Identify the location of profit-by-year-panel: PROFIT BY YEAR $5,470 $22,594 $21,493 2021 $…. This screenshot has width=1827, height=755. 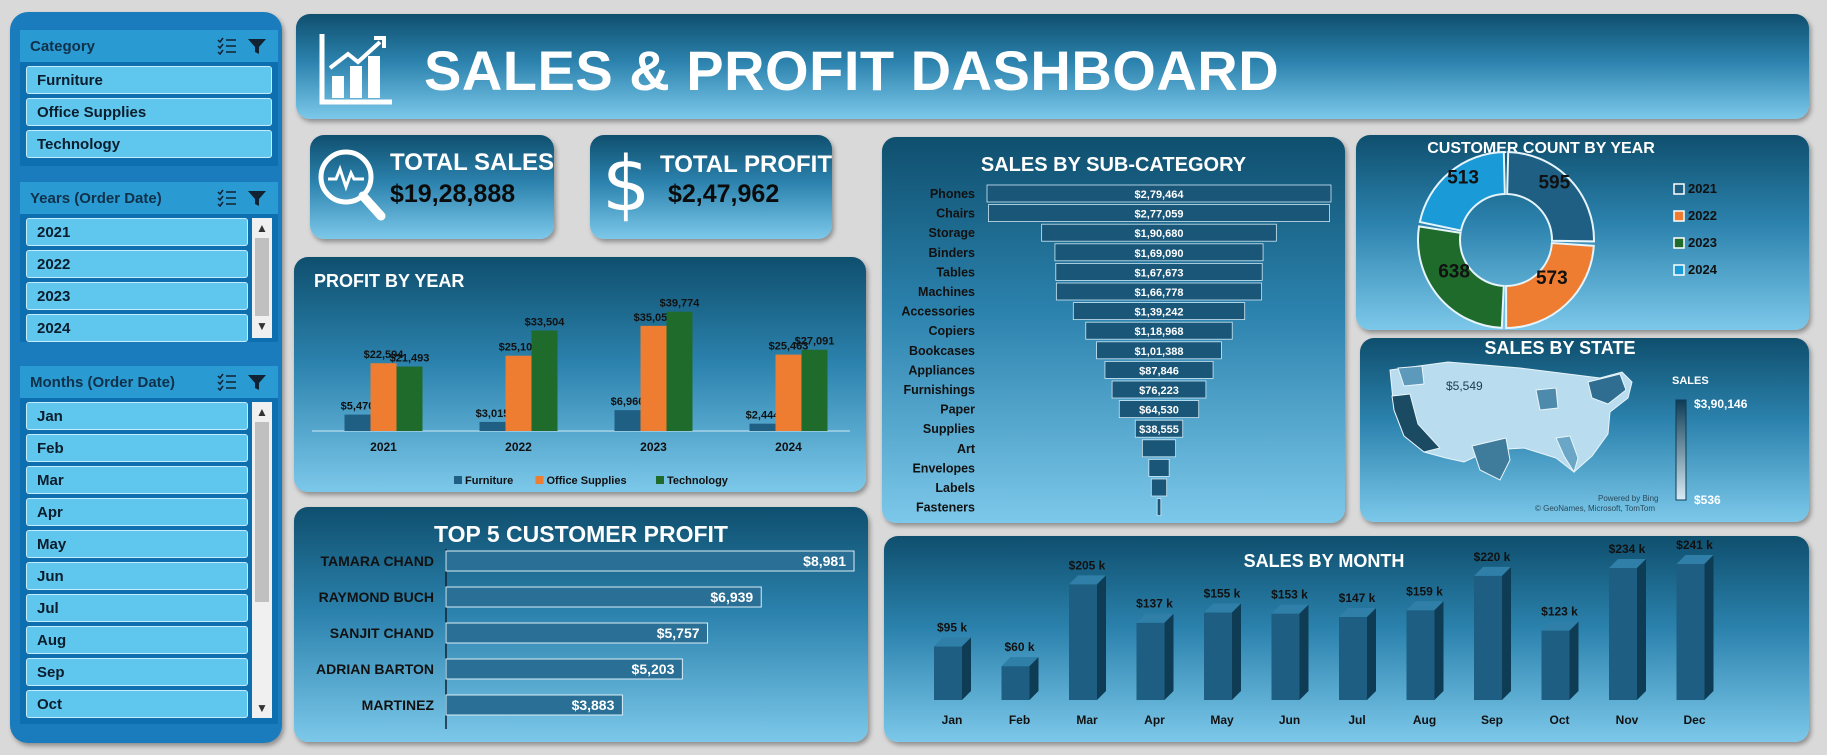
(580, 374).